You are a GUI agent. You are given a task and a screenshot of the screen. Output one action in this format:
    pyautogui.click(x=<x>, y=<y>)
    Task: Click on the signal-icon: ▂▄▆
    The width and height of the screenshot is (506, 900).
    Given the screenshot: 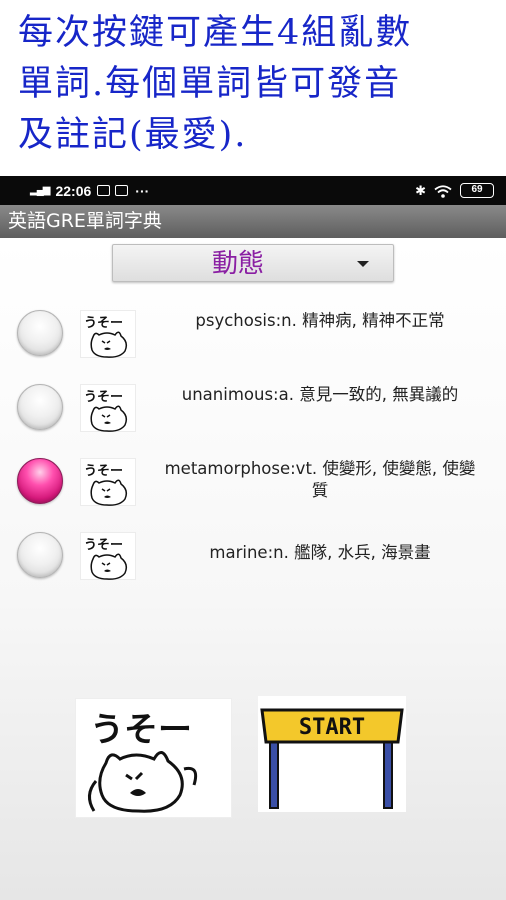 What is the action you would take?
    pyautogui.click(x=40, y=190)
    